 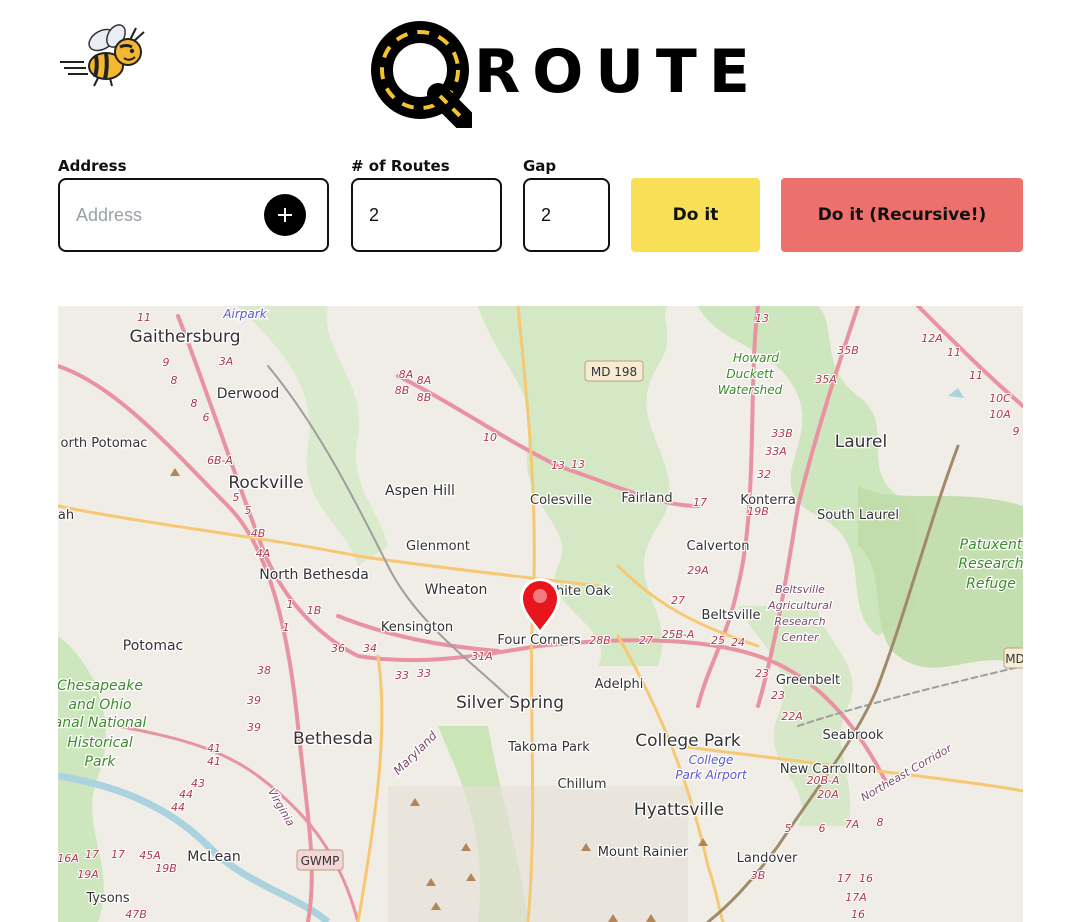 What do you see at coordinates (902, 215) in the screenshot?
I see `do-it-recursive-button: Do it (Recursive!)` at bounding box center [902, 215].